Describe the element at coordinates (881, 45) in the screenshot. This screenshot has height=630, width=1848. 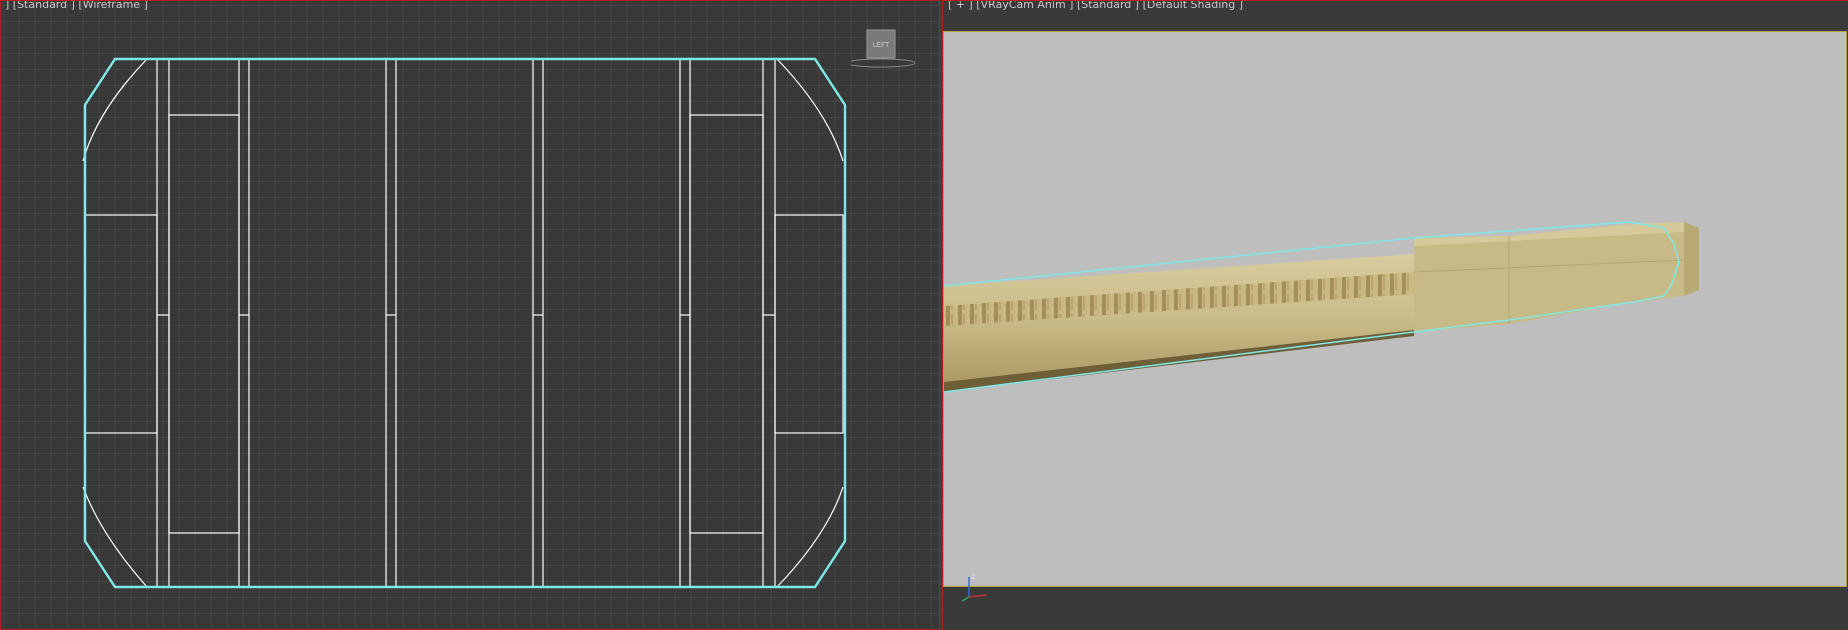
I see `viewcube-face-label: LEFT` at that location.